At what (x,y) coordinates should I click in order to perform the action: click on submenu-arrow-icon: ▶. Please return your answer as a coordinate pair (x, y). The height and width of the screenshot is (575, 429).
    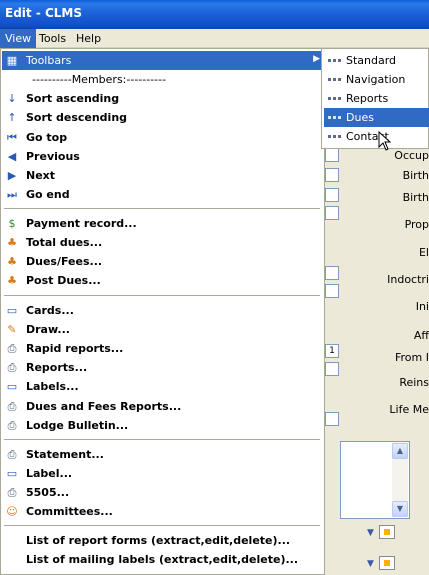
    Looking at the image, I should click on (316, 59).